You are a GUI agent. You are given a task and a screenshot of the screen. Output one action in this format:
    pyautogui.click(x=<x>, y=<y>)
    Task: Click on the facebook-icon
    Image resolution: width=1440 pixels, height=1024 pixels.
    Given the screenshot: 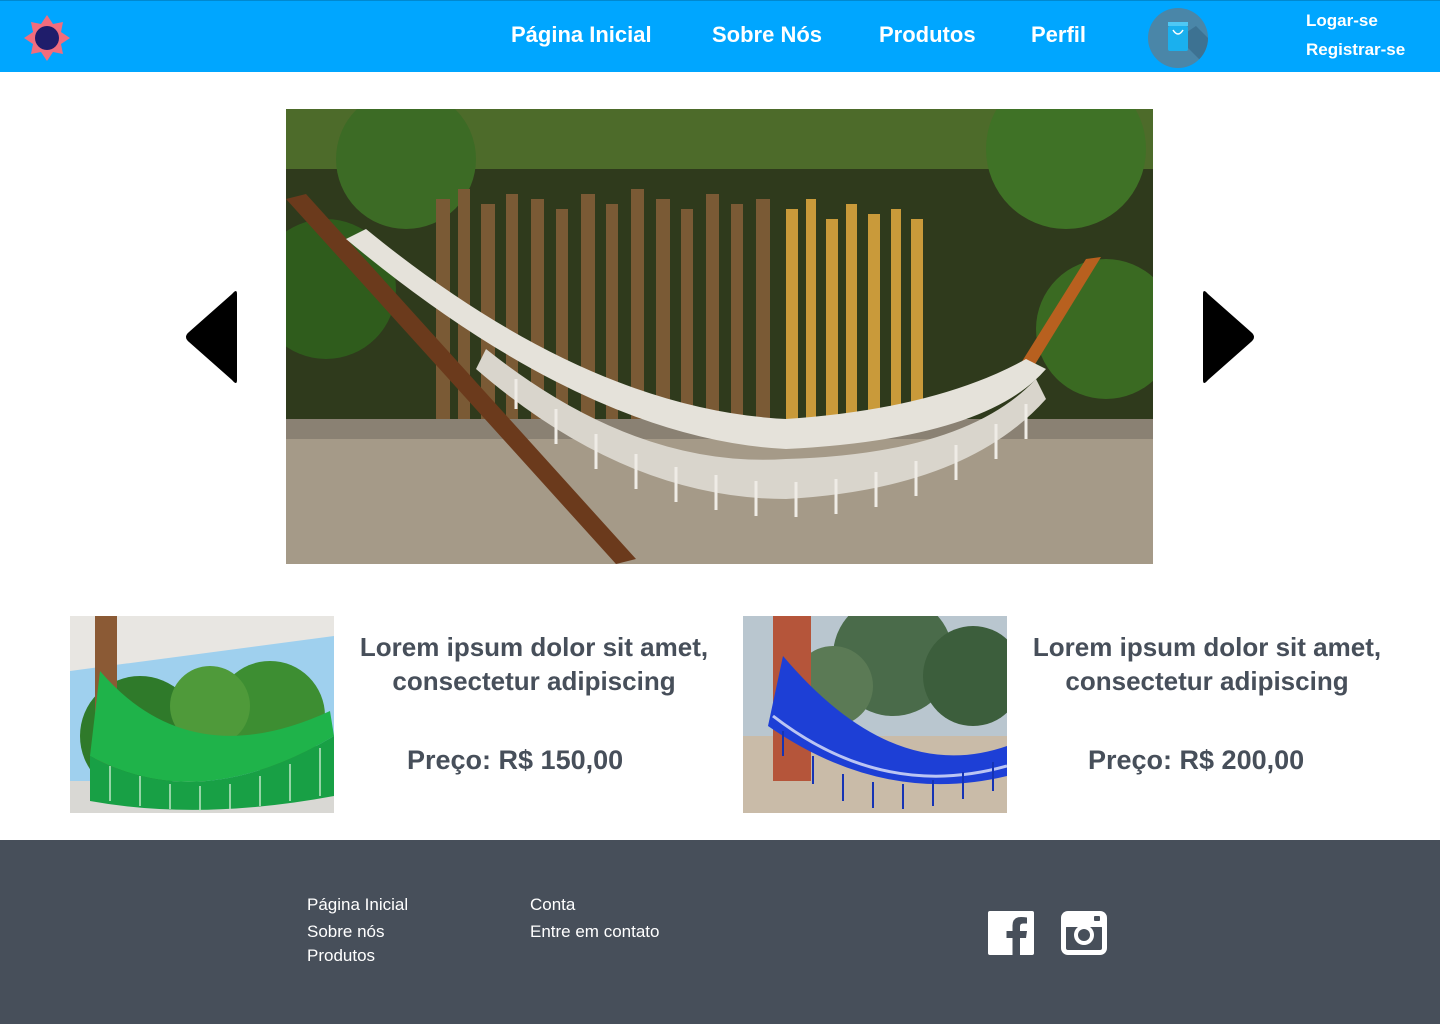 What is the action you would take?
    pyautogui.click(x=1011, y=933)
    